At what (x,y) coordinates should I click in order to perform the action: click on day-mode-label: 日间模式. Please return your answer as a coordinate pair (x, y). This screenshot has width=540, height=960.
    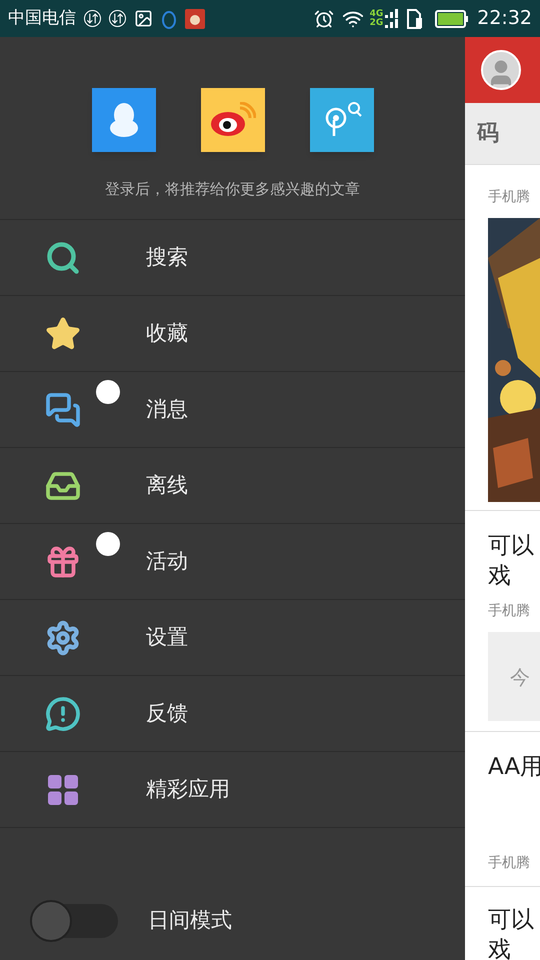
    Looking at the image, I should click on (190, 920).